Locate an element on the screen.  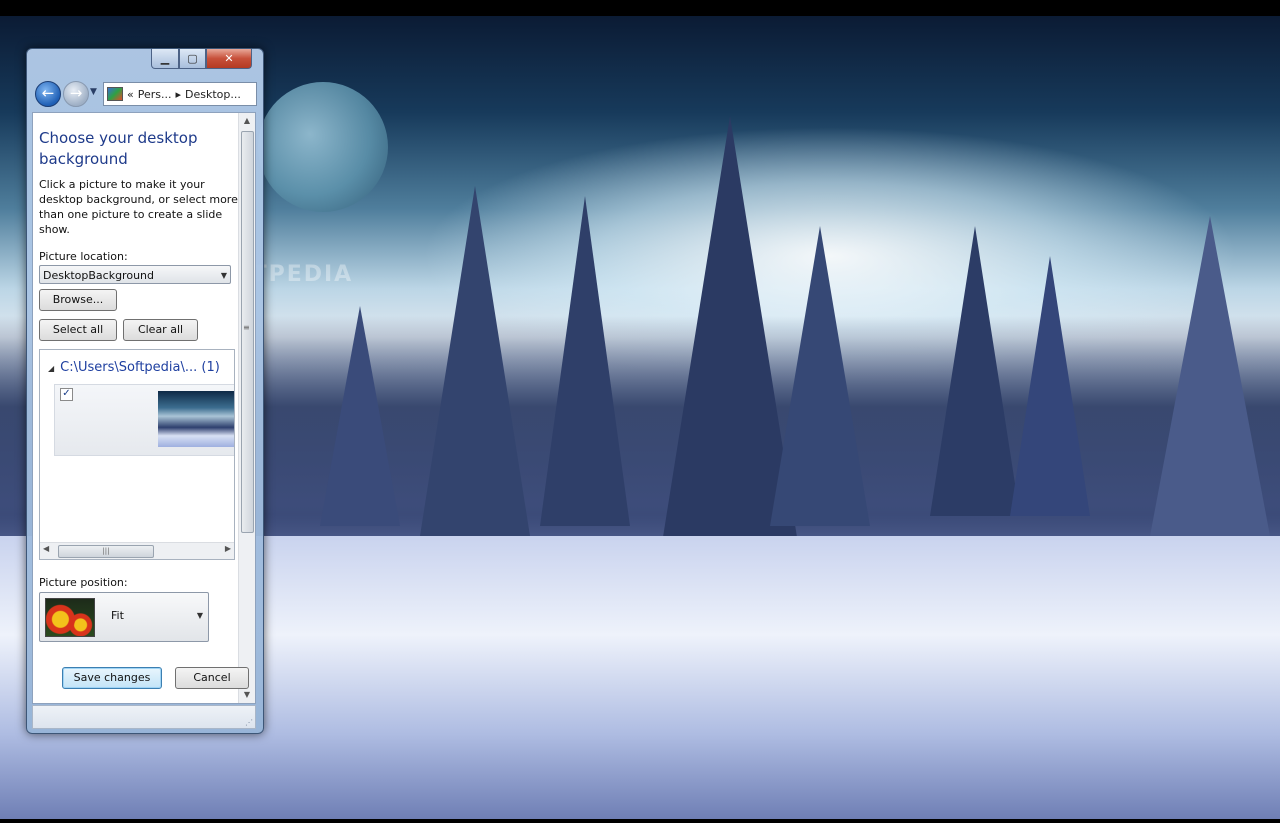
close-button: ✕ is located at coordinates (229, 59).